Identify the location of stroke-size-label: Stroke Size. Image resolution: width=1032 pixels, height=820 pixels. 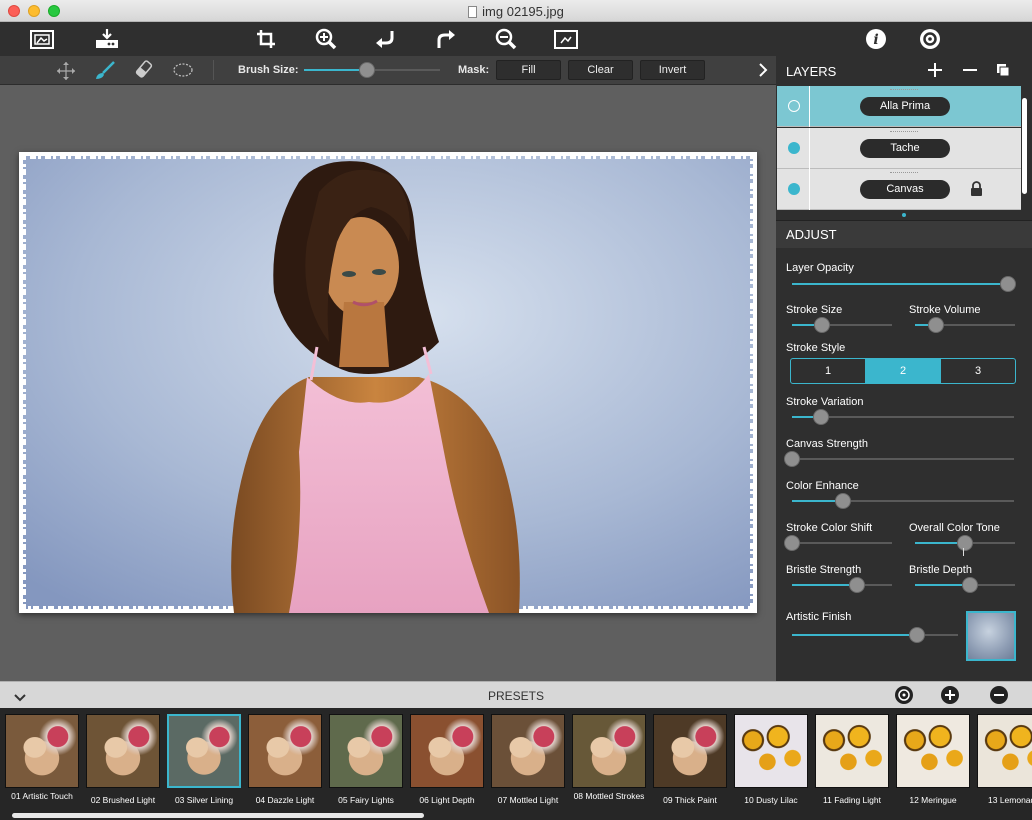
(814, 310).